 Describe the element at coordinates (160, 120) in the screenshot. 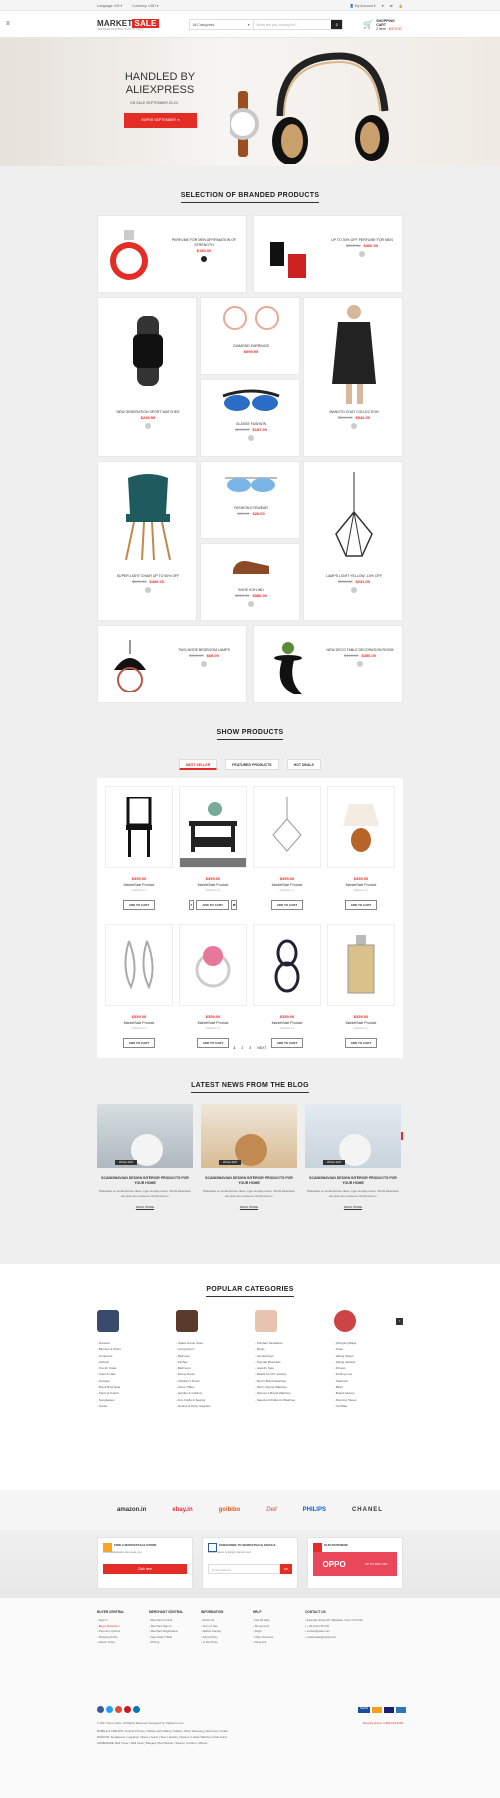

I see `hero-button: SUPER SEPTEMBER ➜` at that location.